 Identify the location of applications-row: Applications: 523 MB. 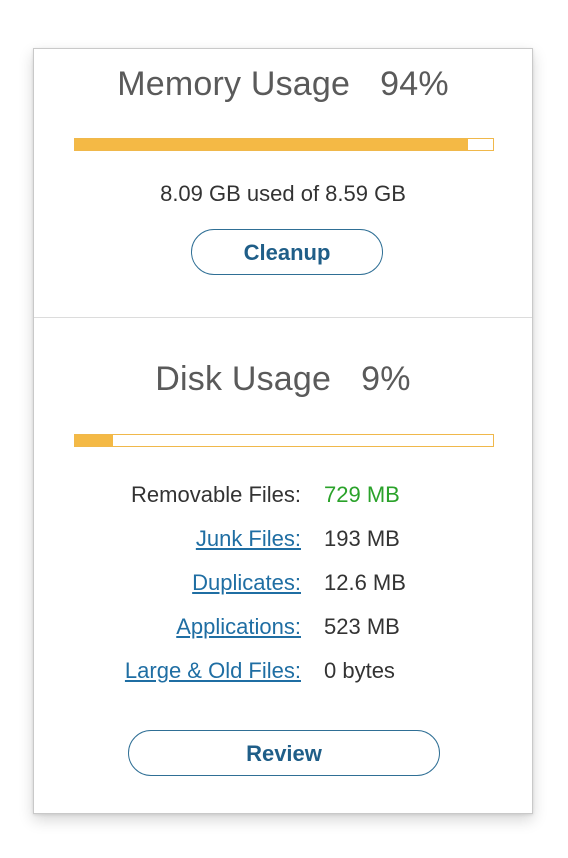
(283, 629).